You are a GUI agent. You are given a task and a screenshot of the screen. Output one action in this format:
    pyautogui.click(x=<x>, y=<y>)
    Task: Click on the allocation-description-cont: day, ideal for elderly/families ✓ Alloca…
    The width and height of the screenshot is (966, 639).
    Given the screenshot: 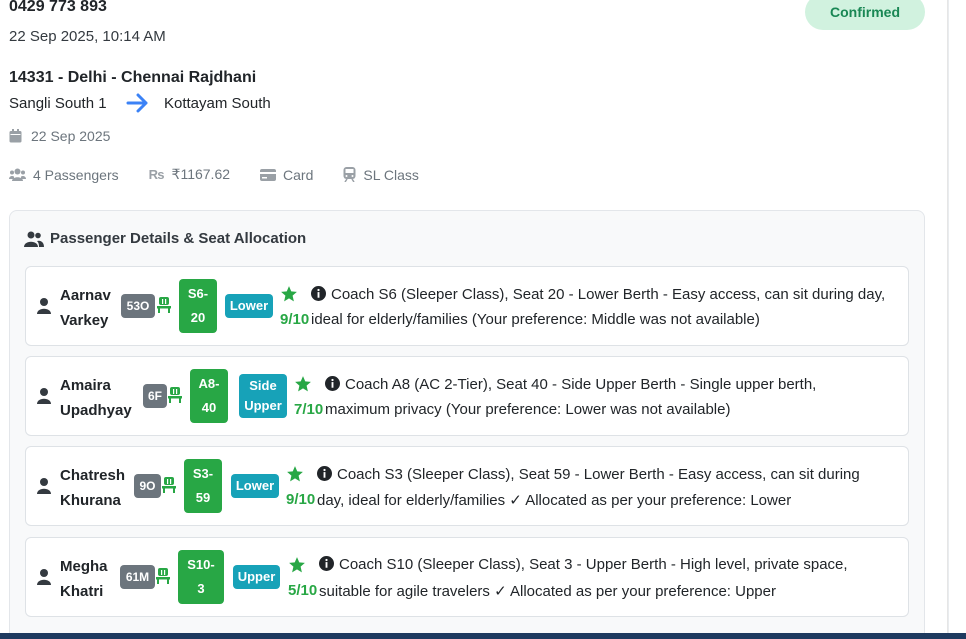 What is the action you would take?
    pyautogui.click(x=554, y=500)
    